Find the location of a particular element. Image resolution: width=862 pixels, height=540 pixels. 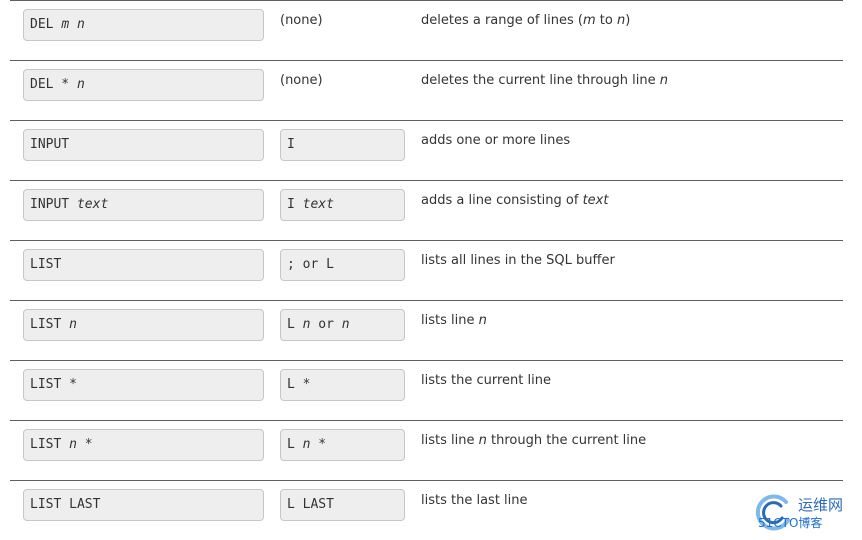

description: lists all lines in the SQL buffer is located at coordinates (518, 261).